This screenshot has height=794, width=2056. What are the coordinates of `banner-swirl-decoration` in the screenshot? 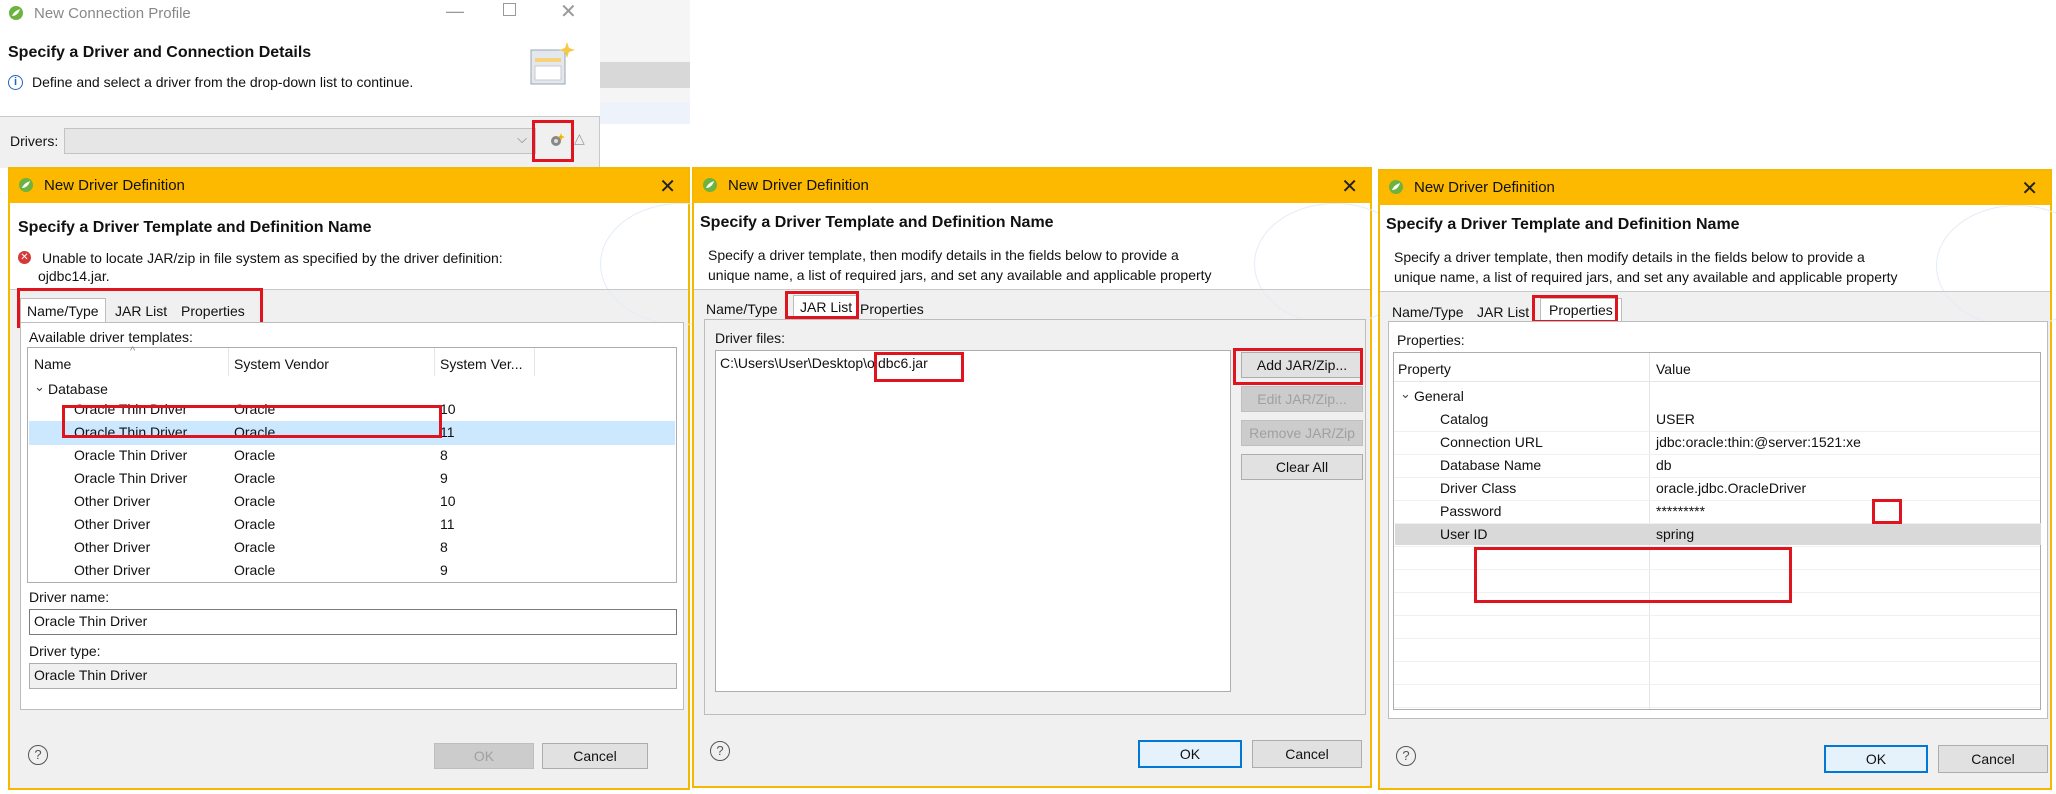 It's located at (1996, 266).